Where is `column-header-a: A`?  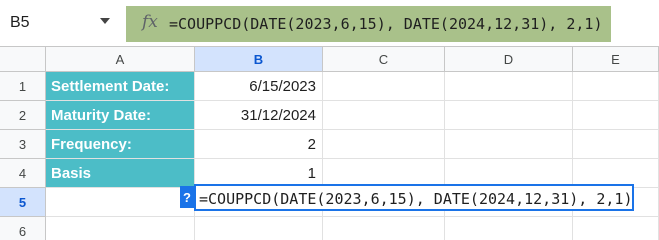
column-header-a: A is located at coordinates (120, 59).